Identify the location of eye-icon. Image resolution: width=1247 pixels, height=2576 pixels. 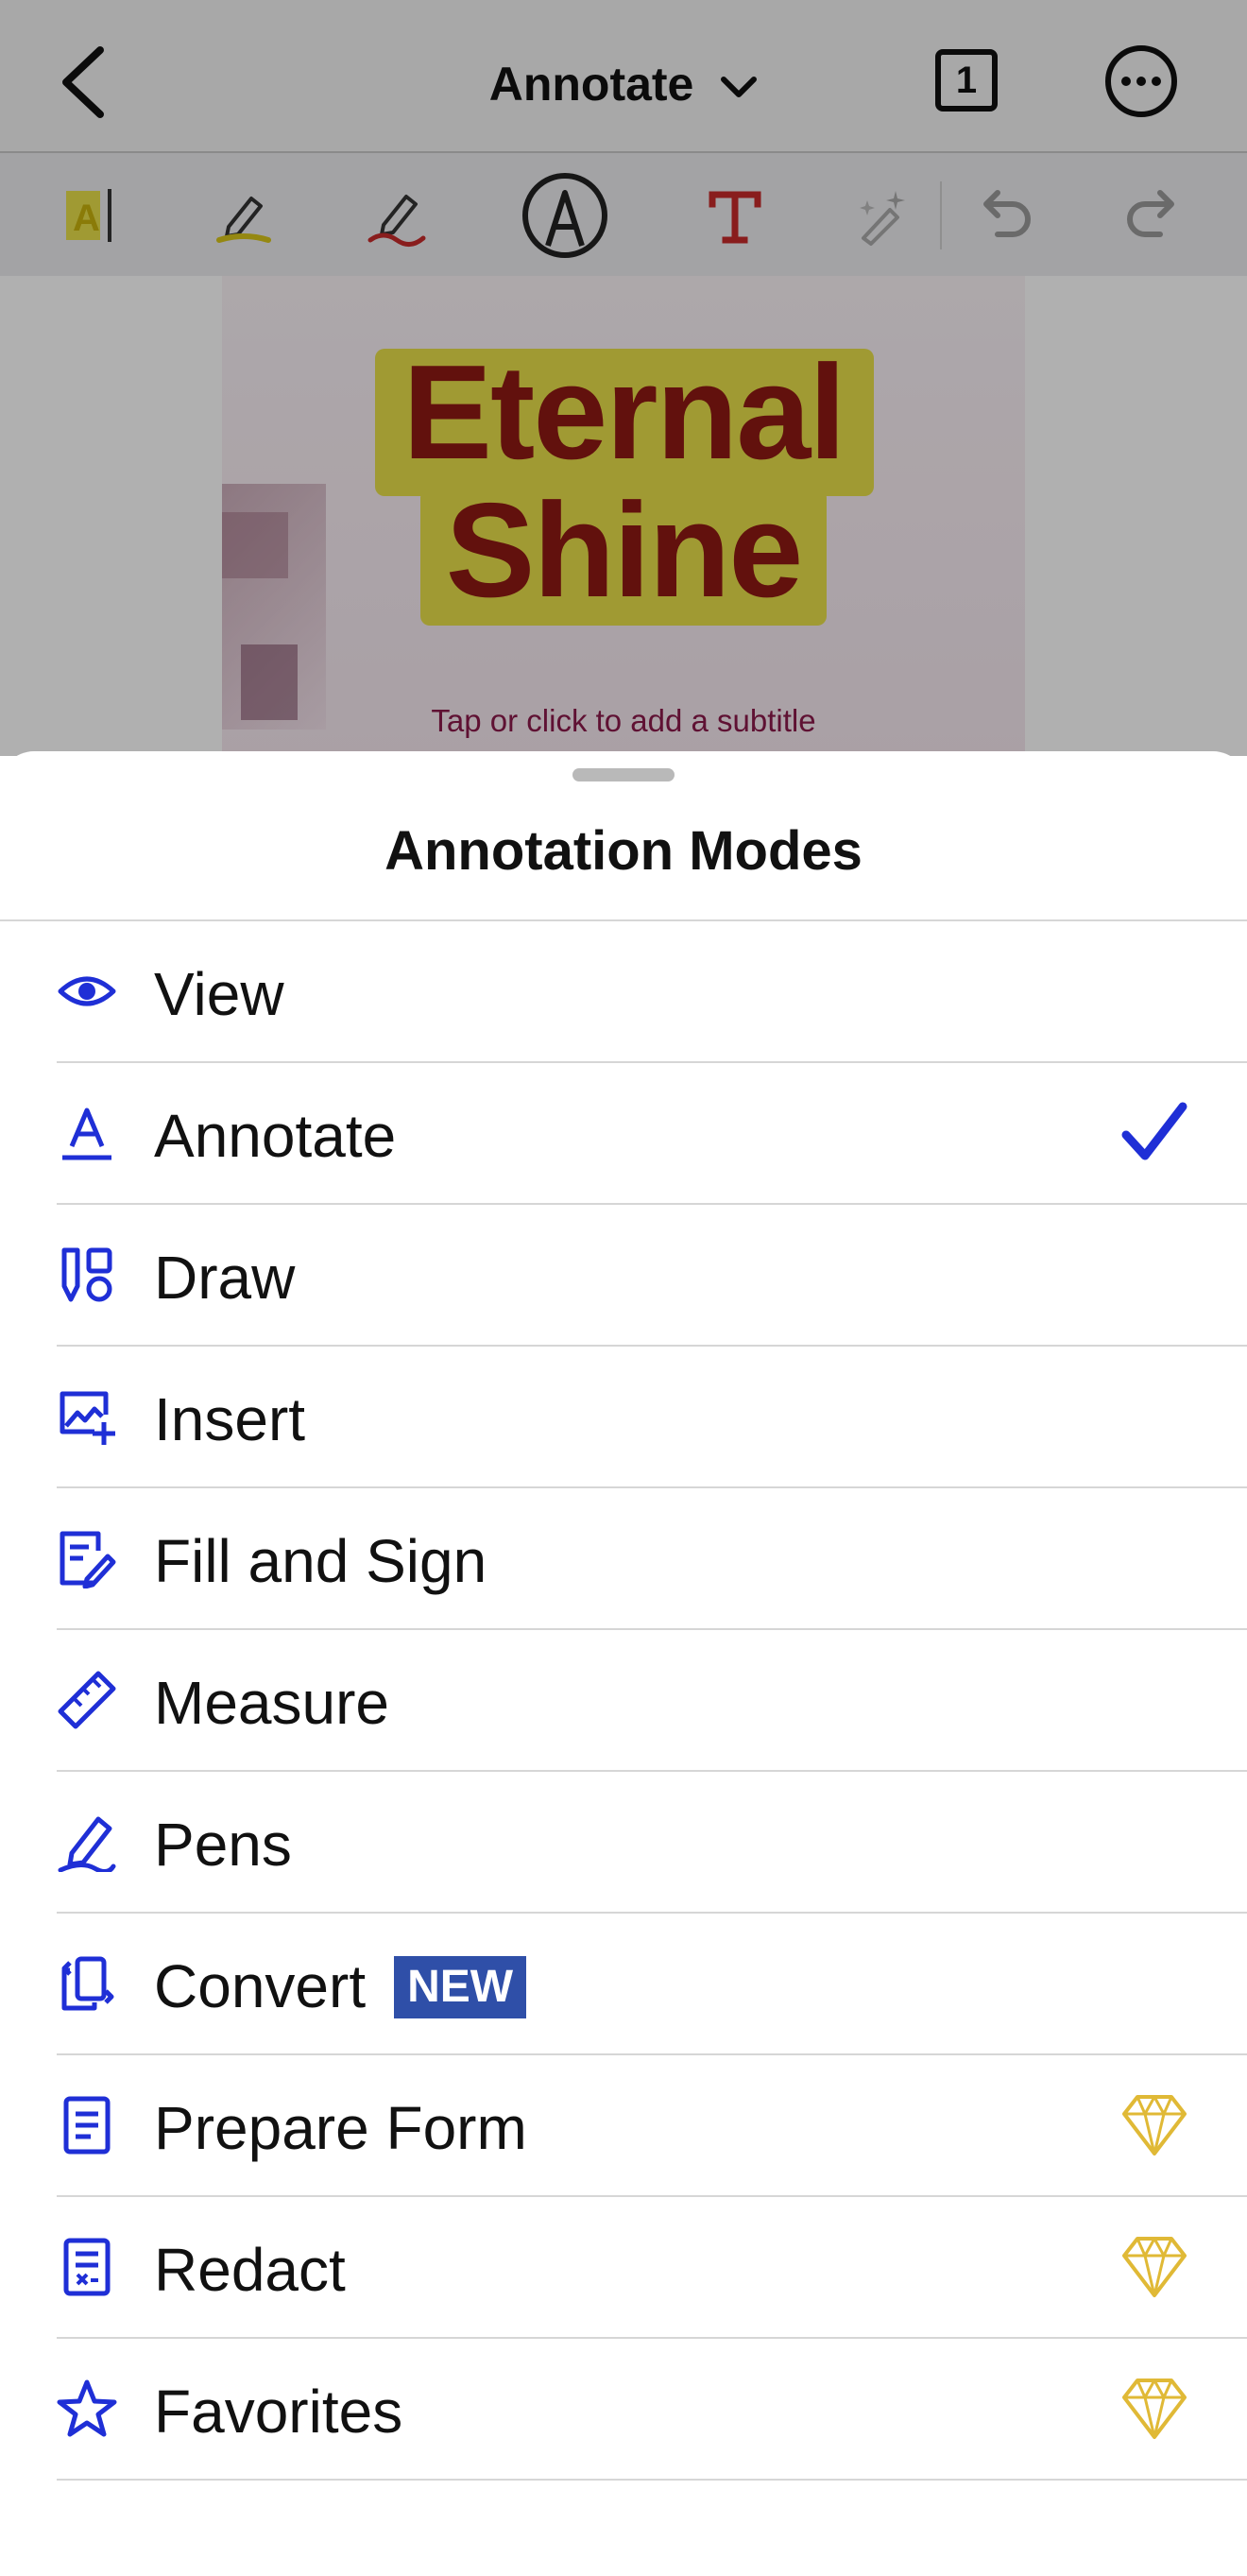
(87, 991).